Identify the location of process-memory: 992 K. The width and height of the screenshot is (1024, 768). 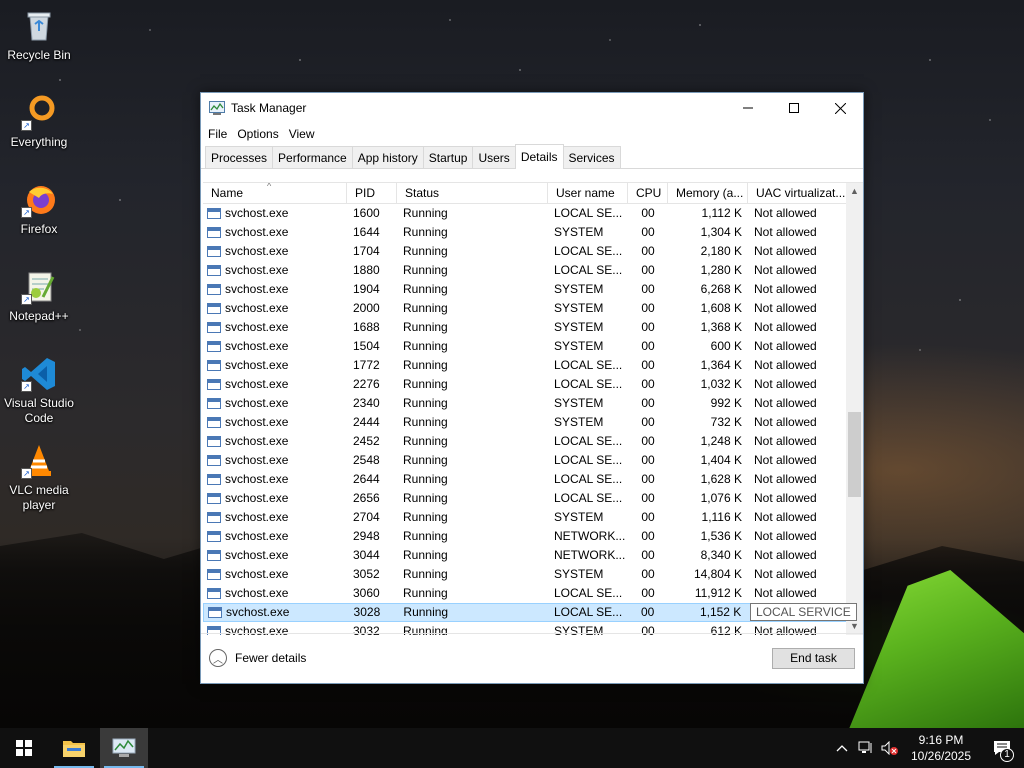
(726, 403).